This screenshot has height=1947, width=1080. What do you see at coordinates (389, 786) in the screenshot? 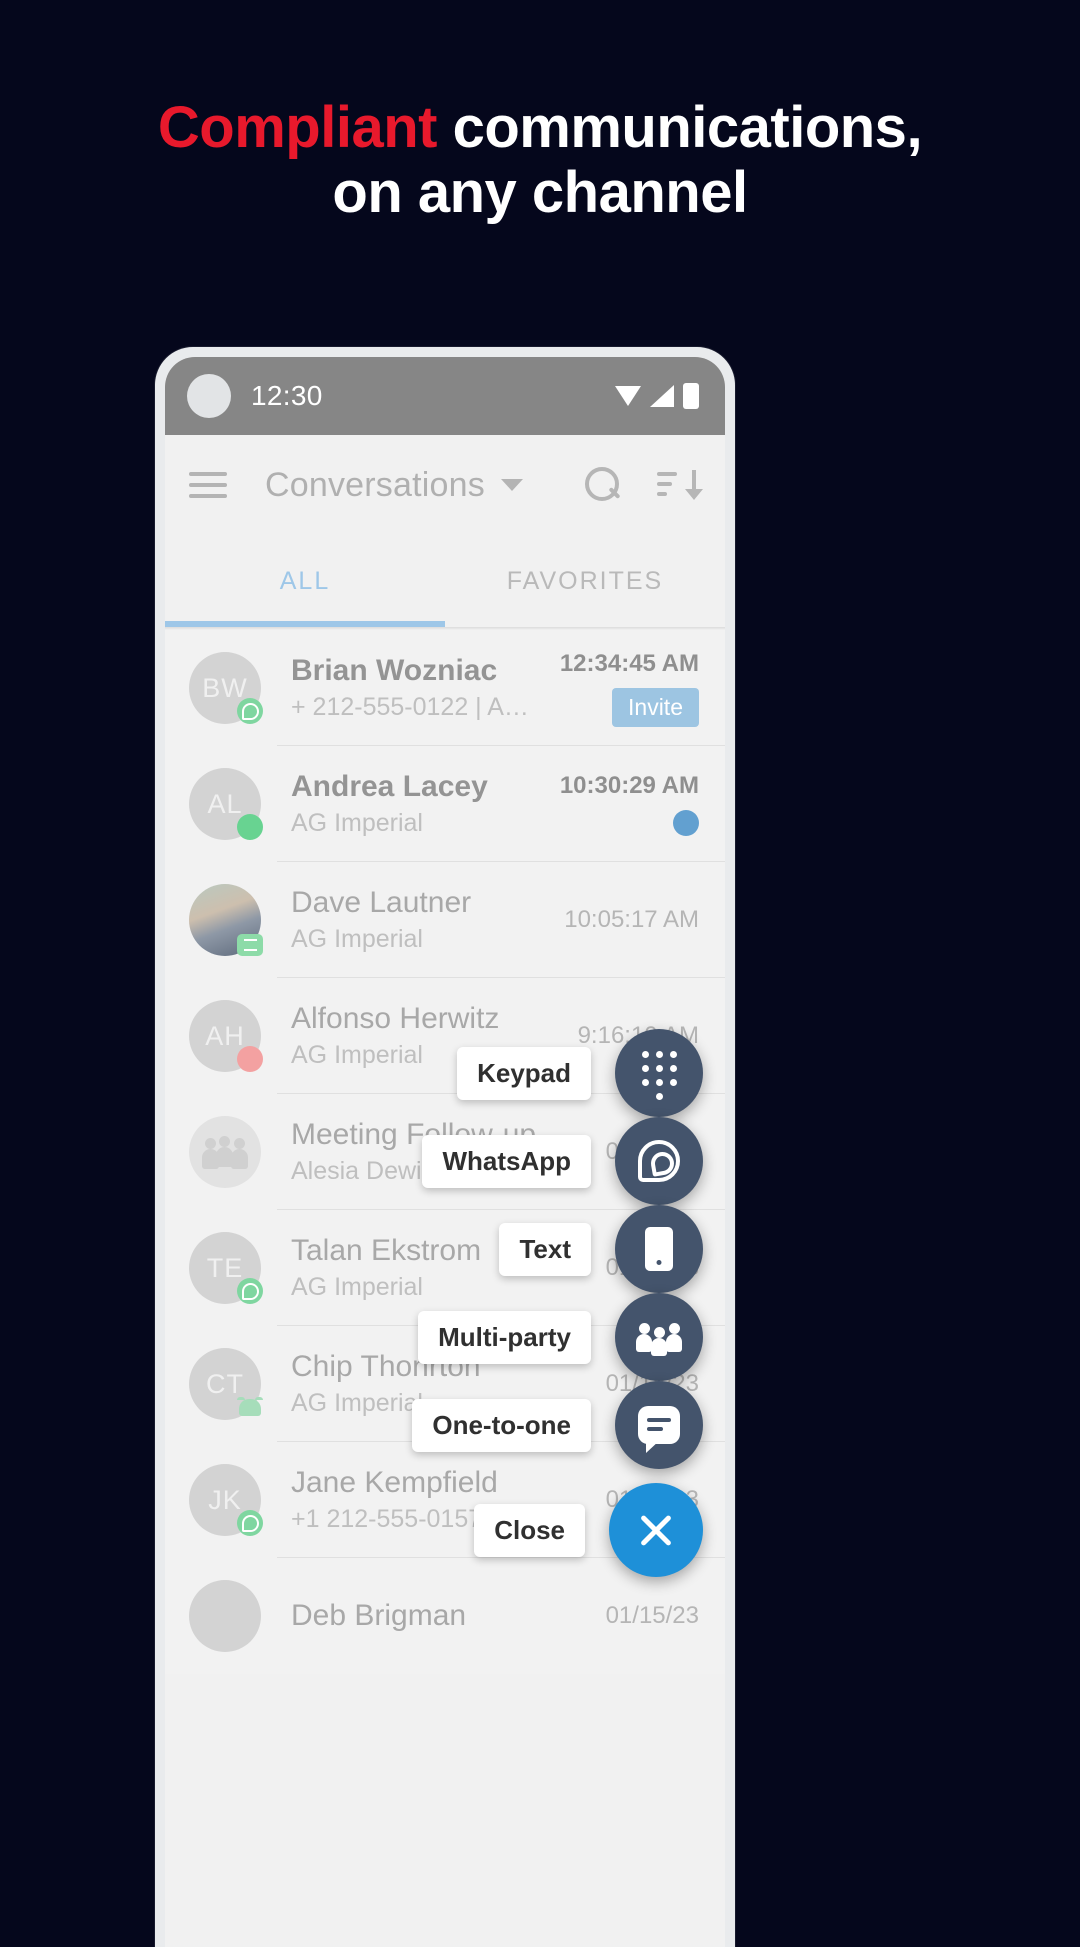
I see `contact-name: Andrea Lacey` at bounding box center [389, 786].